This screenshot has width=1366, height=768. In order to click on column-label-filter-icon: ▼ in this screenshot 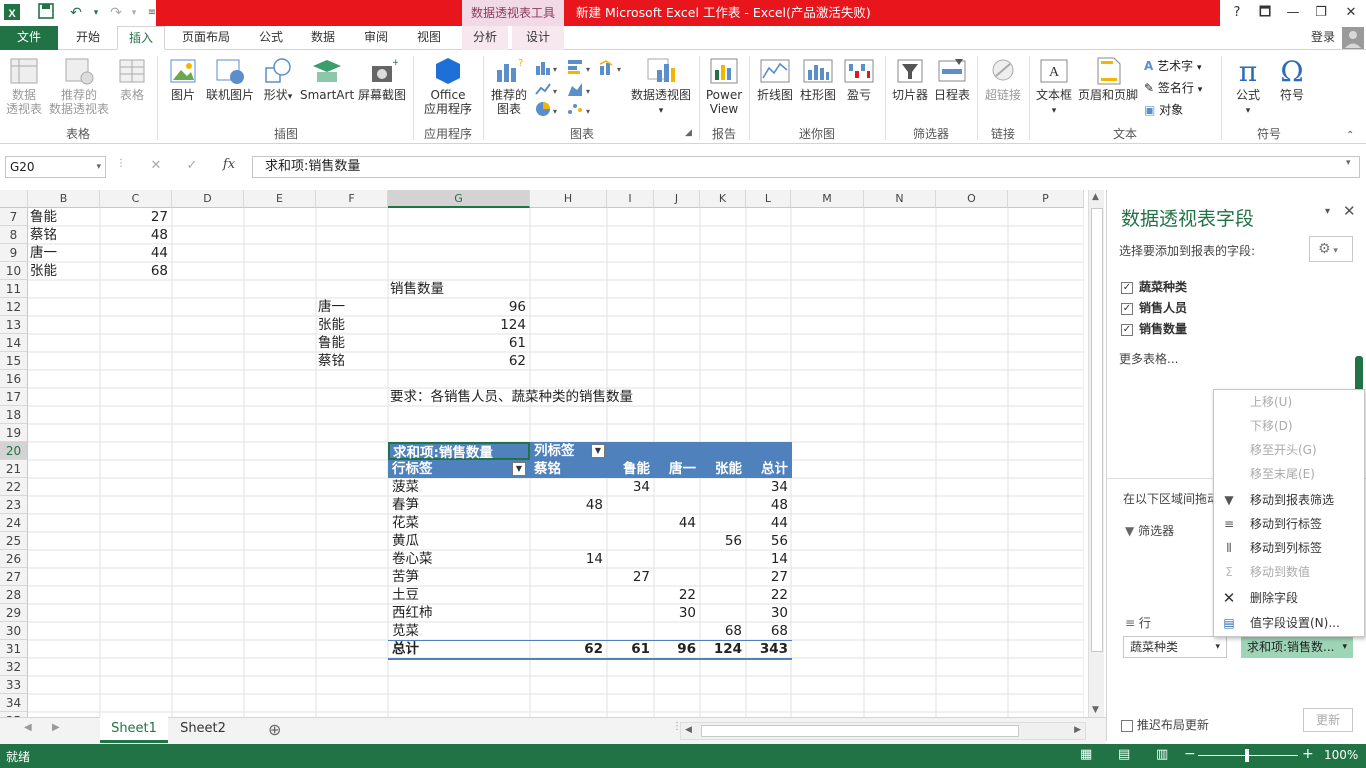, I will do `click(598, 451)`.